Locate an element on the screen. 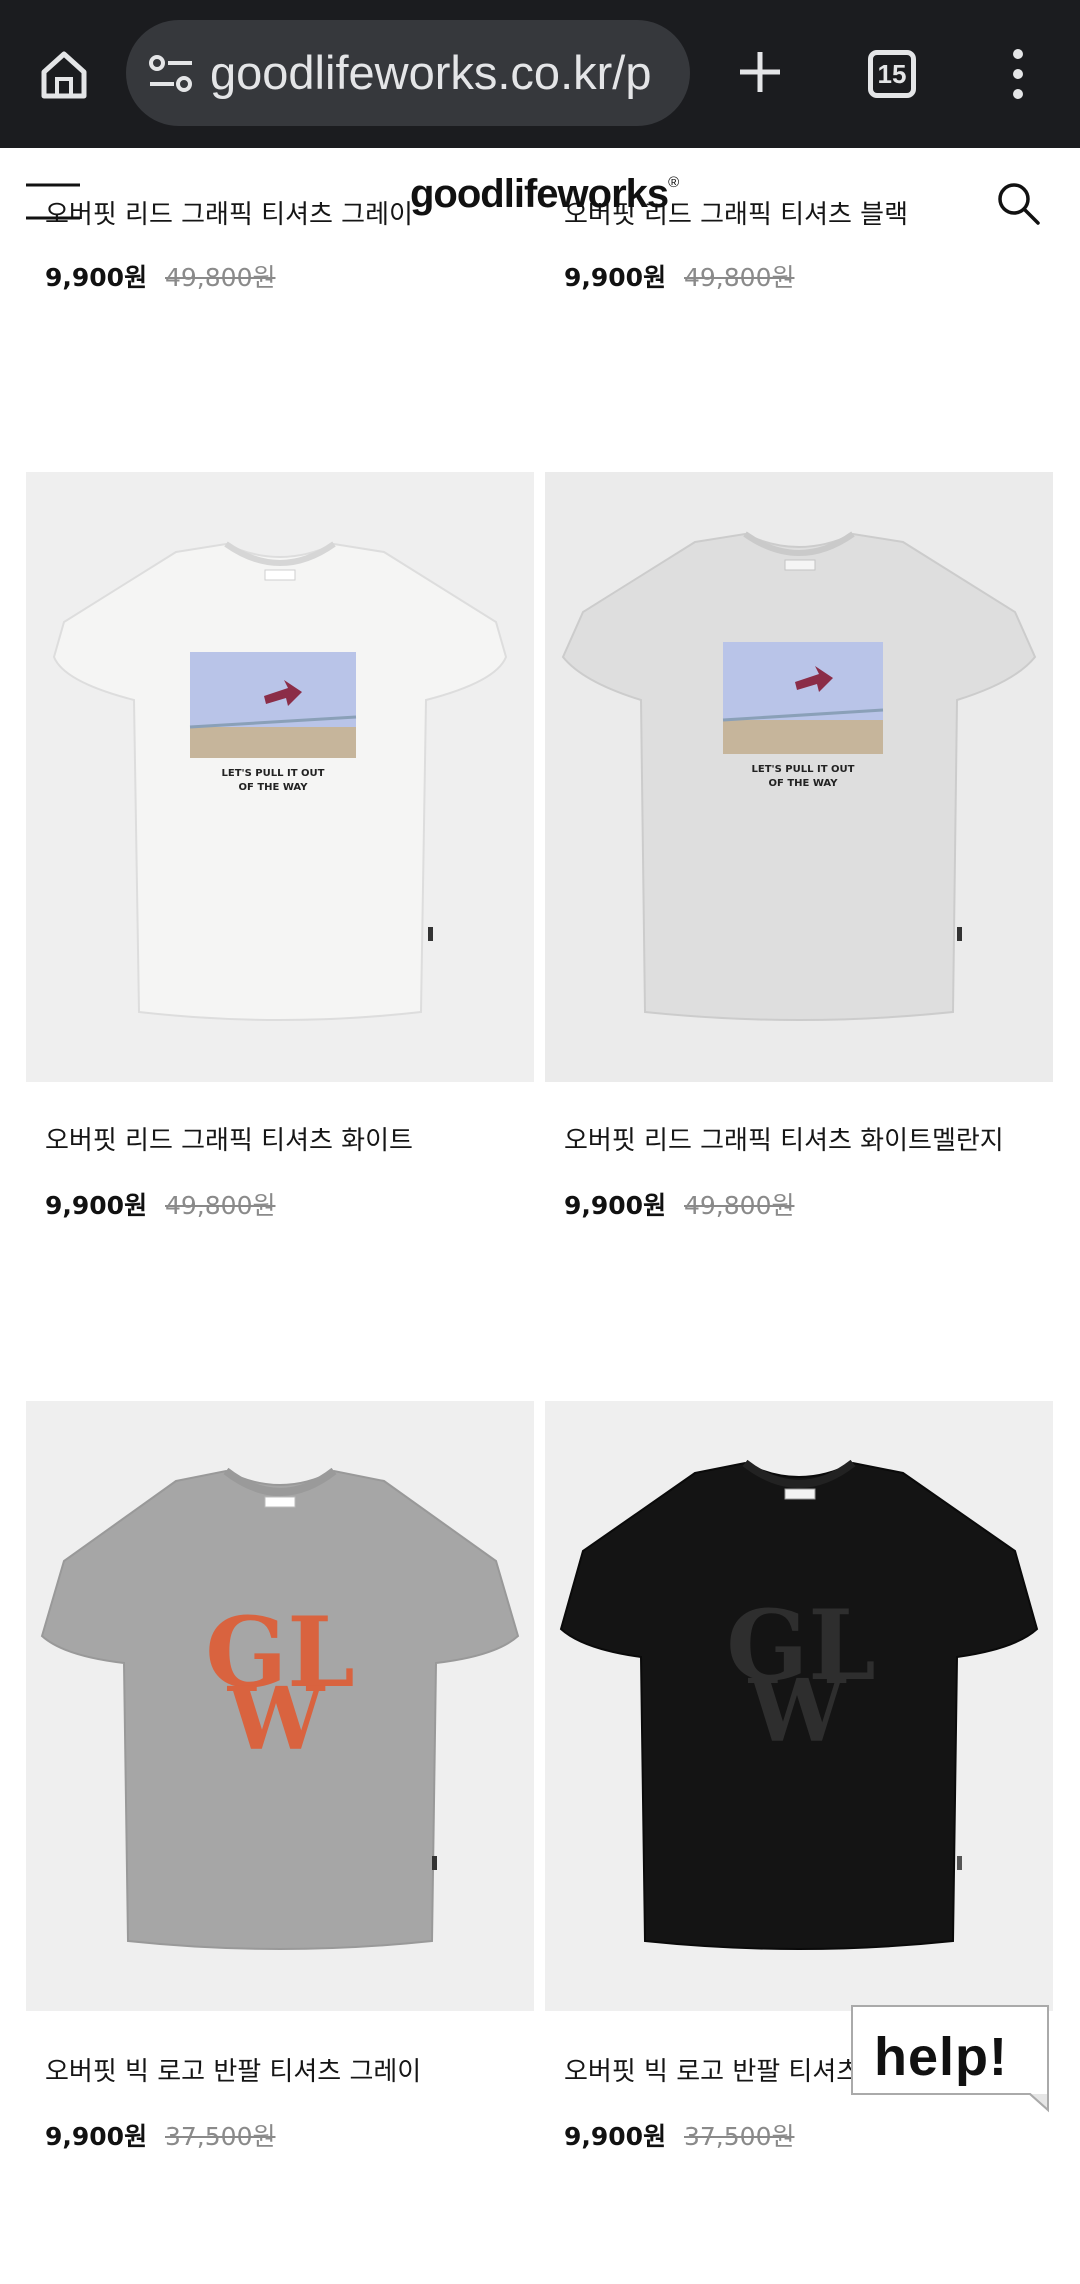 The width and height of the screenshot is (1080, 2284). tshirt-graphic-white-melange: LET'S PULL IT OUT OF THE WAY is located at coordinates (799, 777).